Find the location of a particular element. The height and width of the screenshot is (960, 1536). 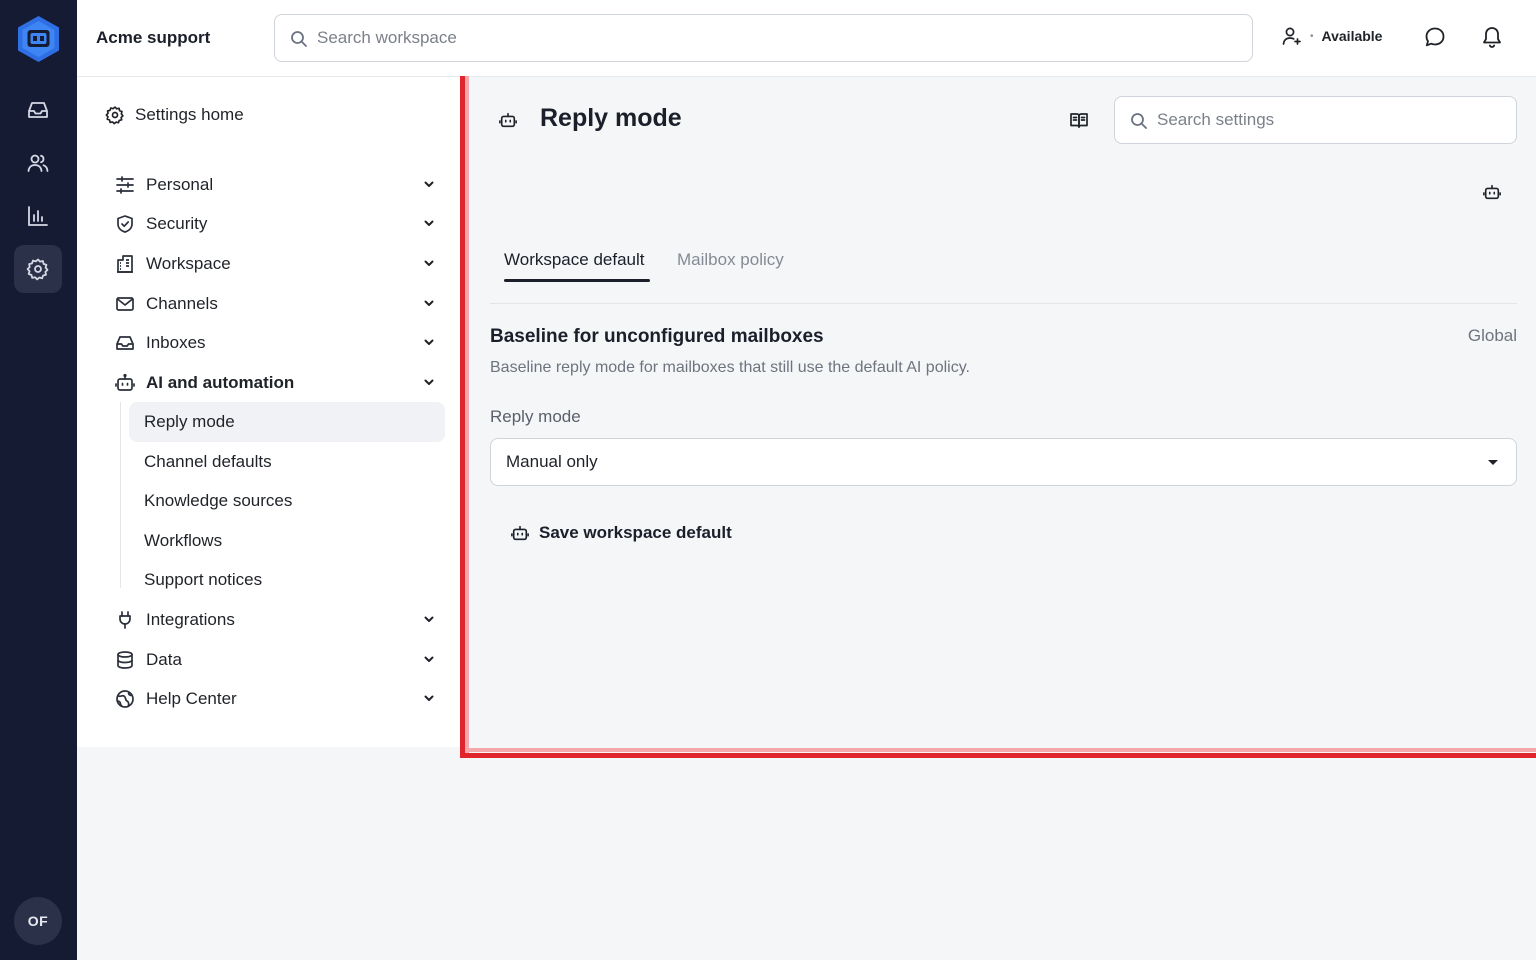

presence-status: • Available is located at coordinates (1331, 36).